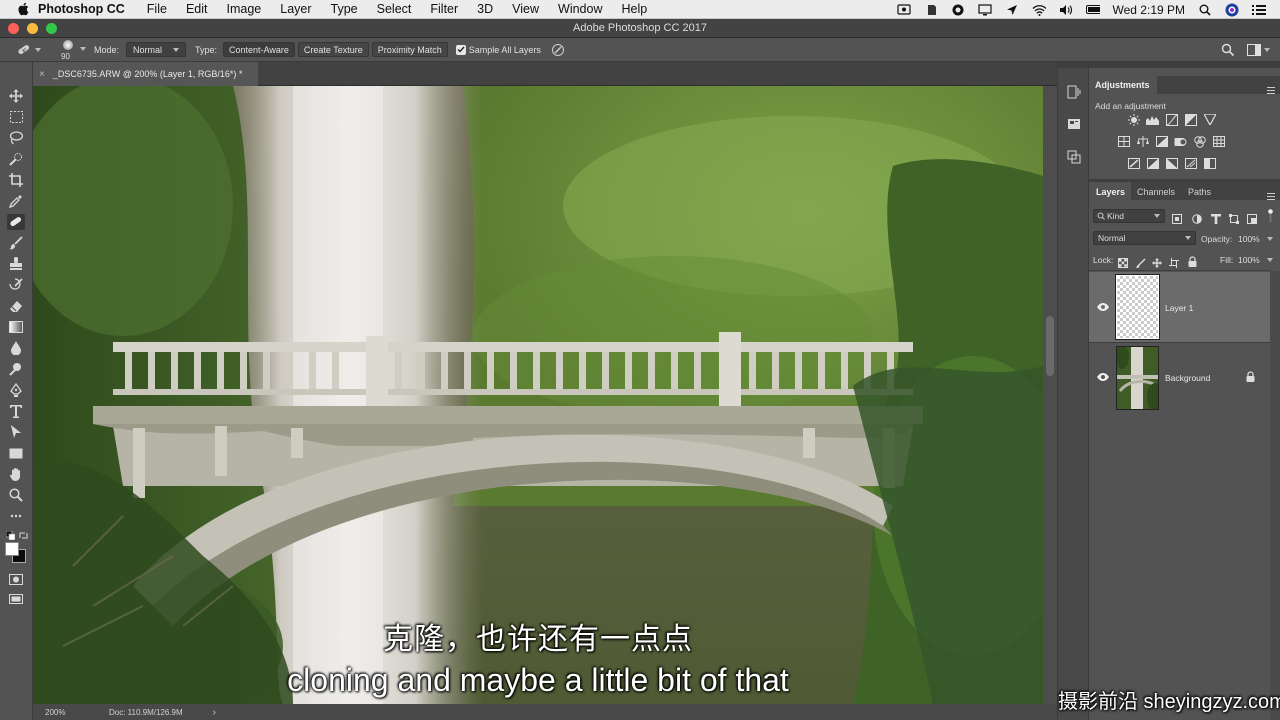  What do you see at coordinates (1184, 65) in the screenshot?
I see `panel-grip` at bounding box center [1184, 65].